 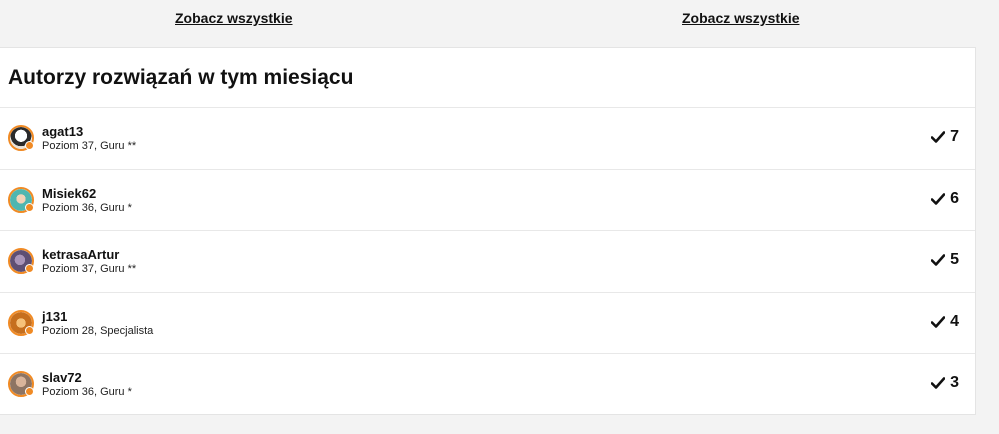 What do you see at coordinates (741, 18) in the screenshot?
I see `see-all-link-right: Zobacz wszystkie` at bounding box center [741, 18].